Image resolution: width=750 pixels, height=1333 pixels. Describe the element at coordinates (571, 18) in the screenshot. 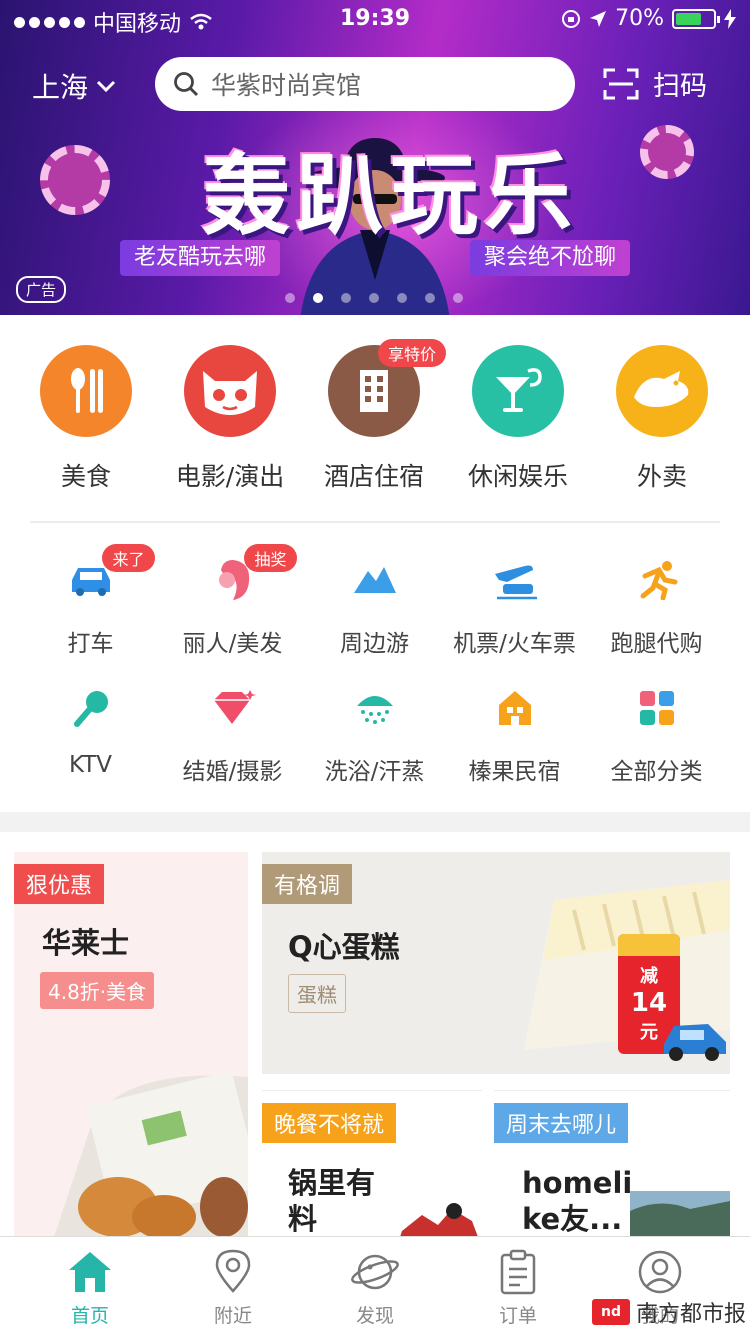

I see `rotation-lock-icon` at that location.